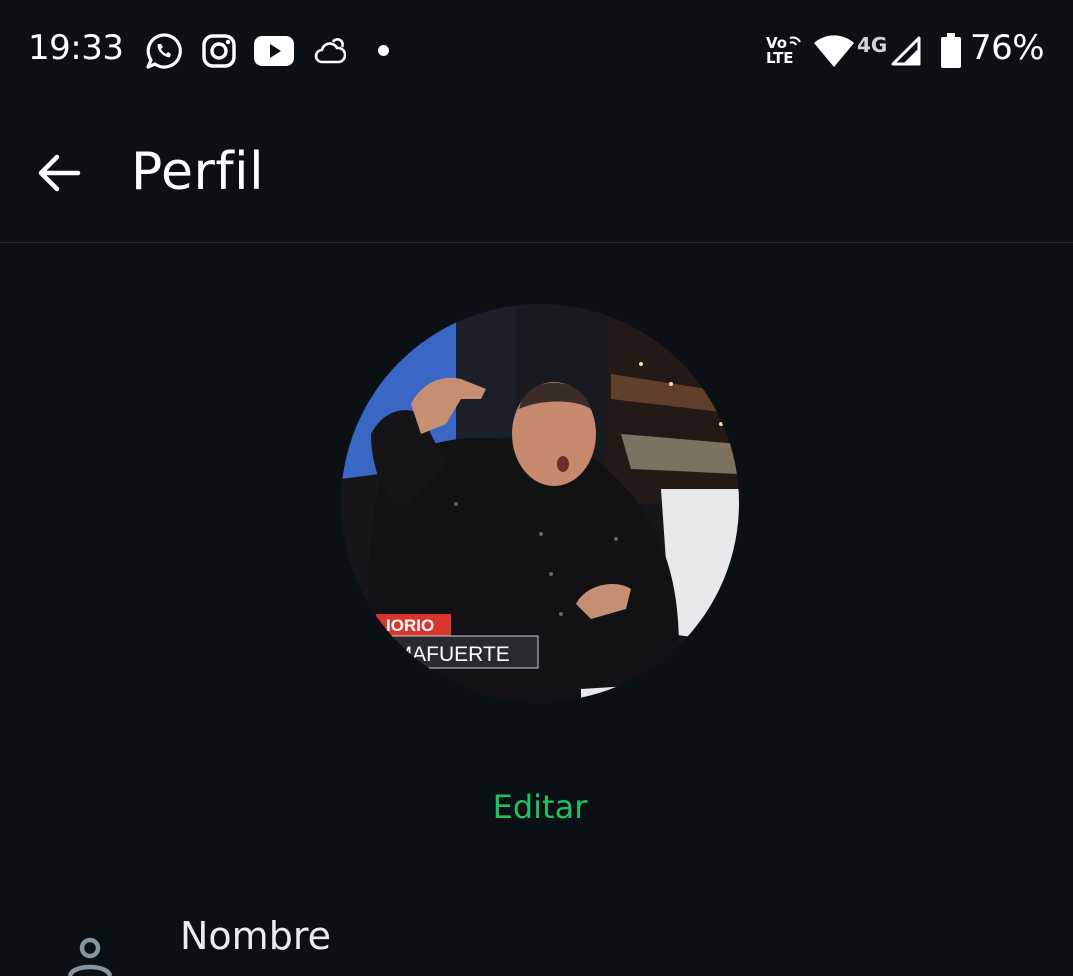  Describe the element at coordinates (90, 956) in the screenshot. I see `person-icon` at that location.